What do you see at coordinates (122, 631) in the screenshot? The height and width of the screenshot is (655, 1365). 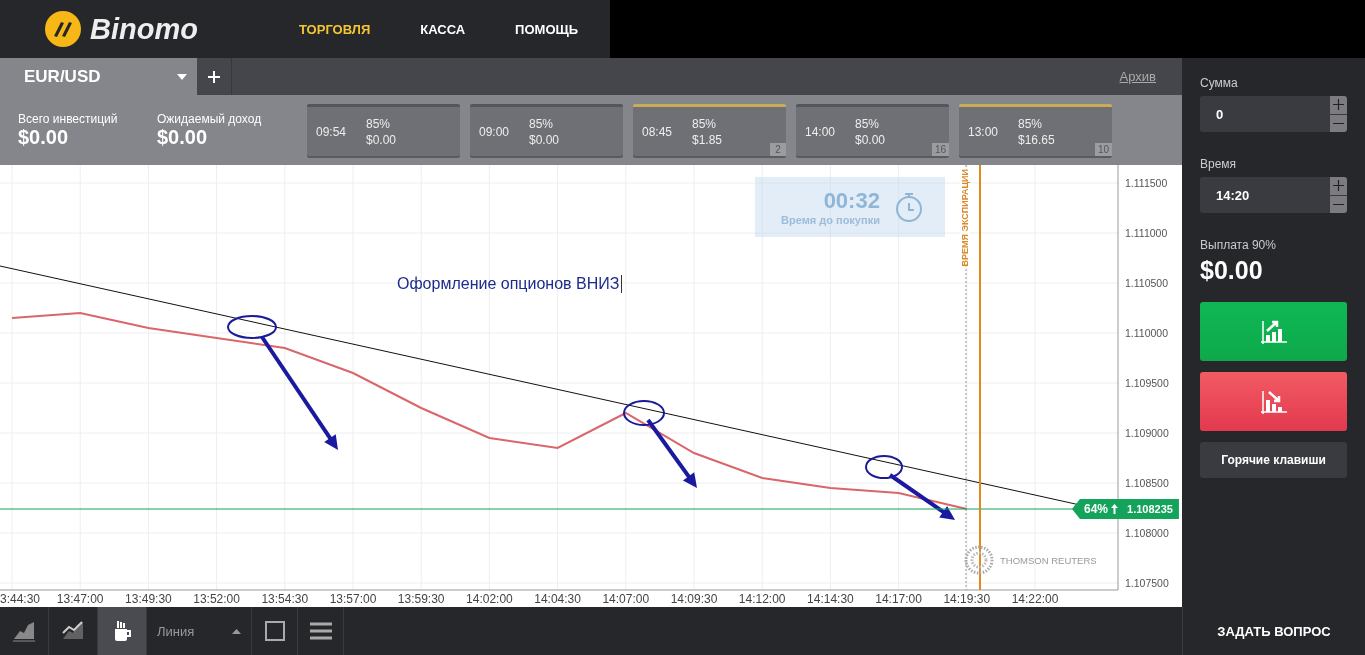 I see `chart-tool-button` at bounding box center [122, 631].